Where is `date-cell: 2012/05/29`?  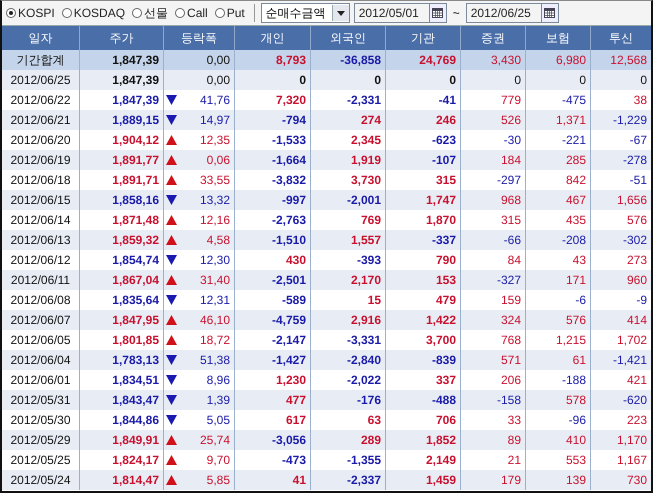 date-cell: 2012/05/29 is located at coordinates (41, 440).